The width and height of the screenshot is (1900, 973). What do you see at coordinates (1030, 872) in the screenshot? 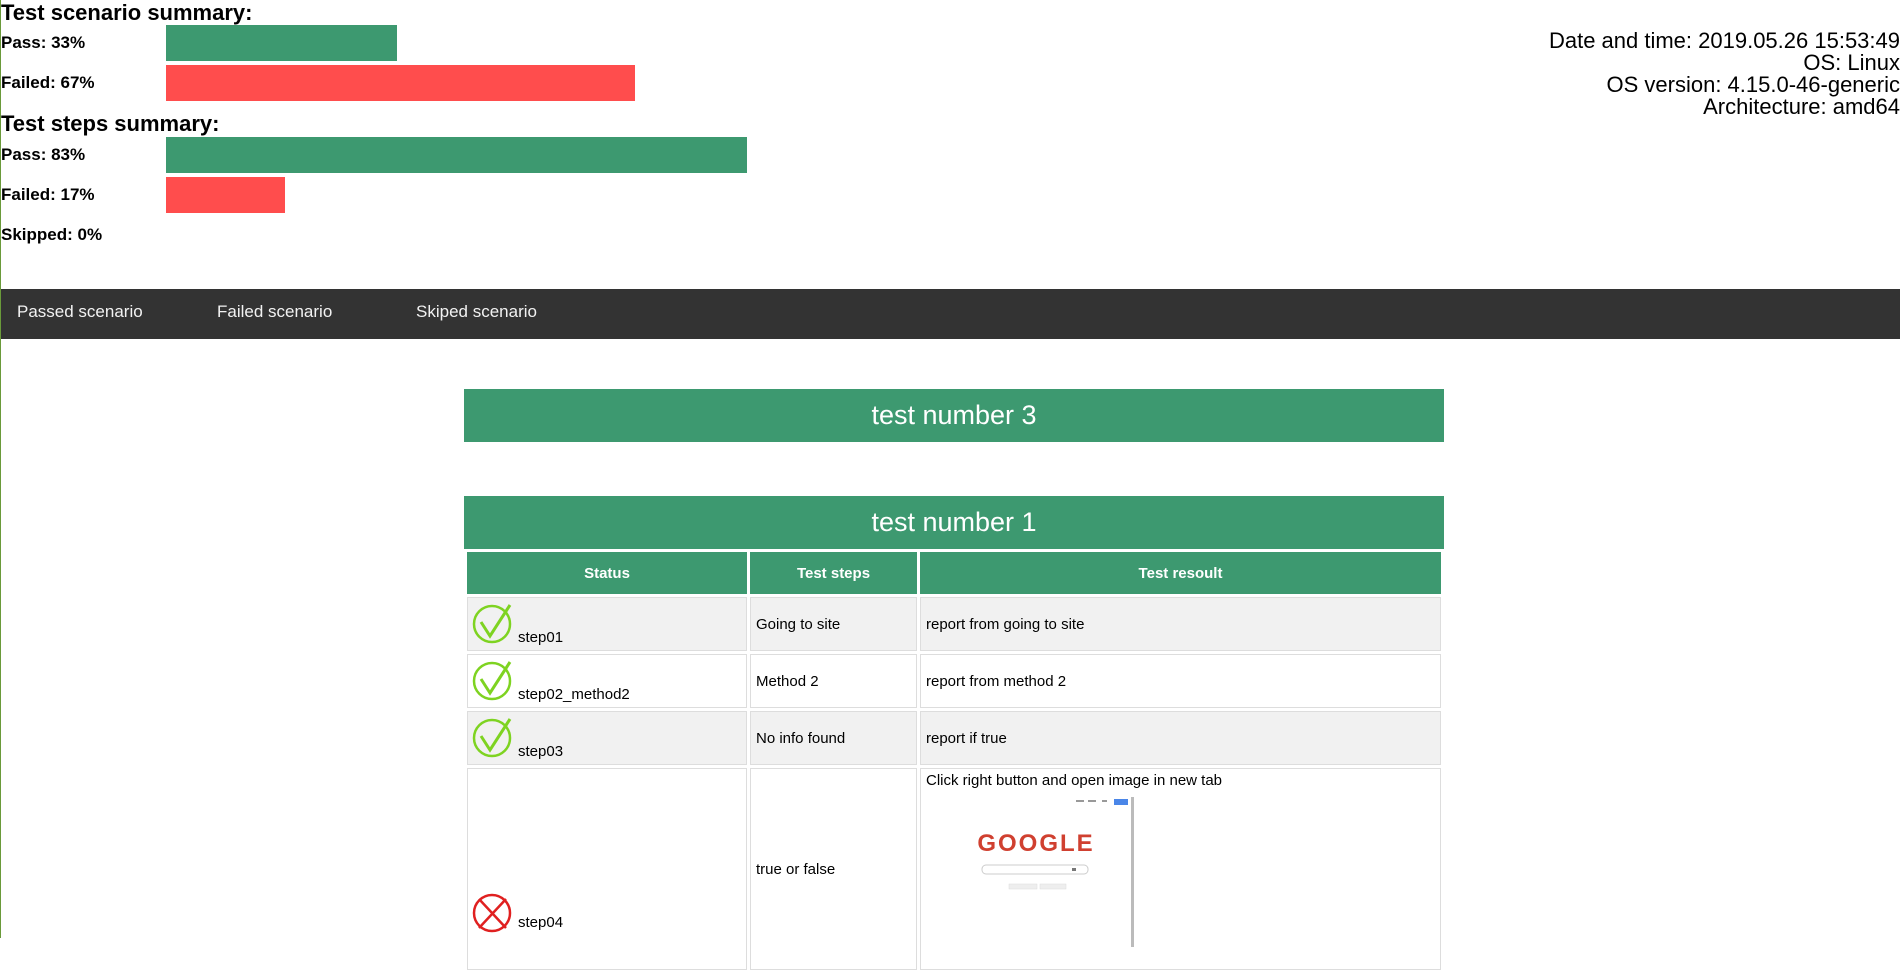
I see `screenshot-thumbnail: GOOGLE` at bounding box center [1030, 872].